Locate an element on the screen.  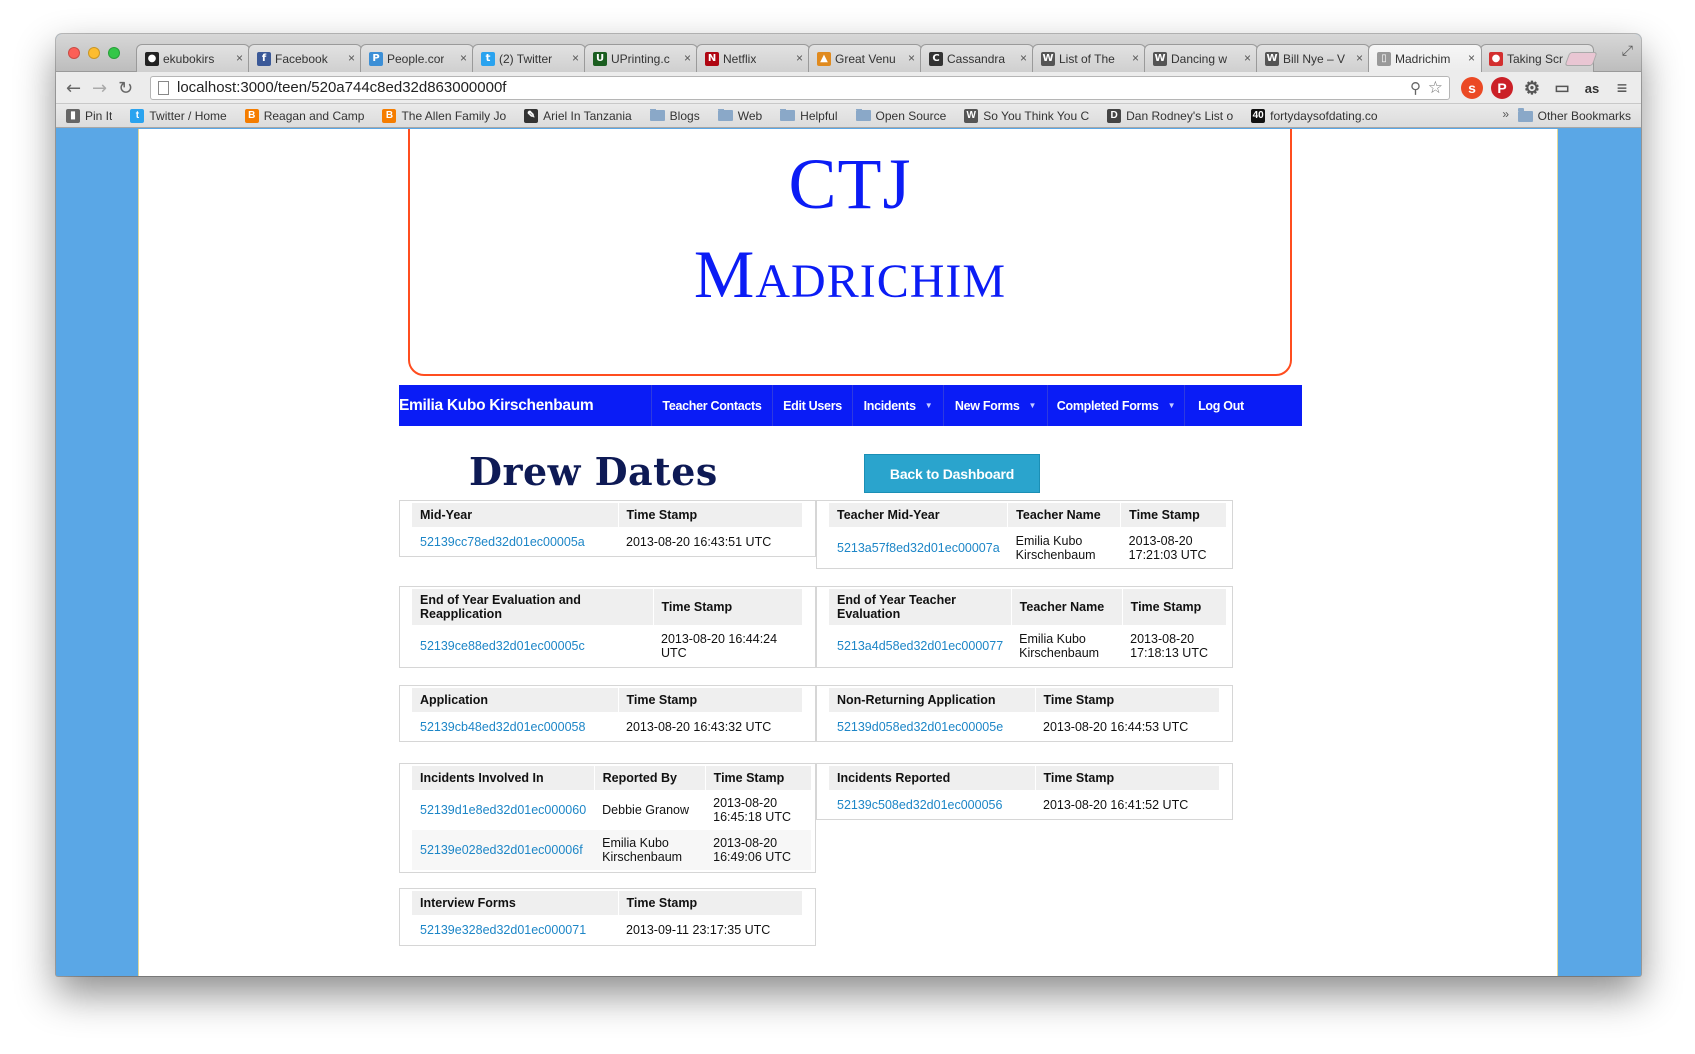
caret-down-icon: ▼ is located at coordinates (928, 405).